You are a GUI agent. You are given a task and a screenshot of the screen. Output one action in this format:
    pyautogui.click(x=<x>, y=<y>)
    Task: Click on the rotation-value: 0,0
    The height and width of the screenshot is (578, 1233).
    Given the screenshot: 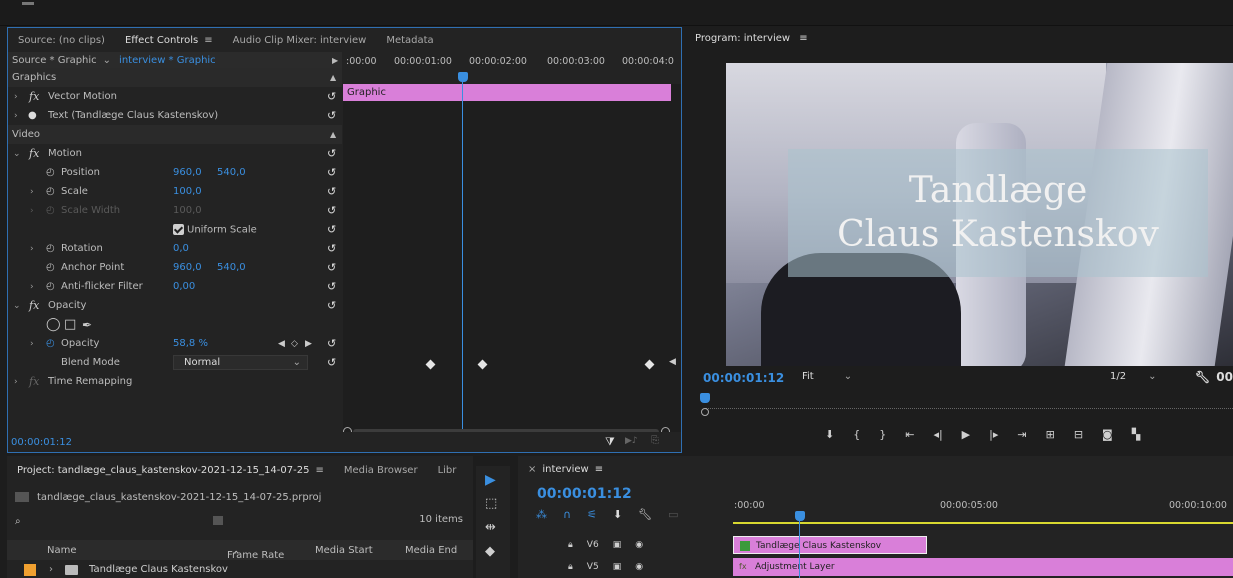 What is the action you would take?
    pyautogui.click(x=181, y=248)
    